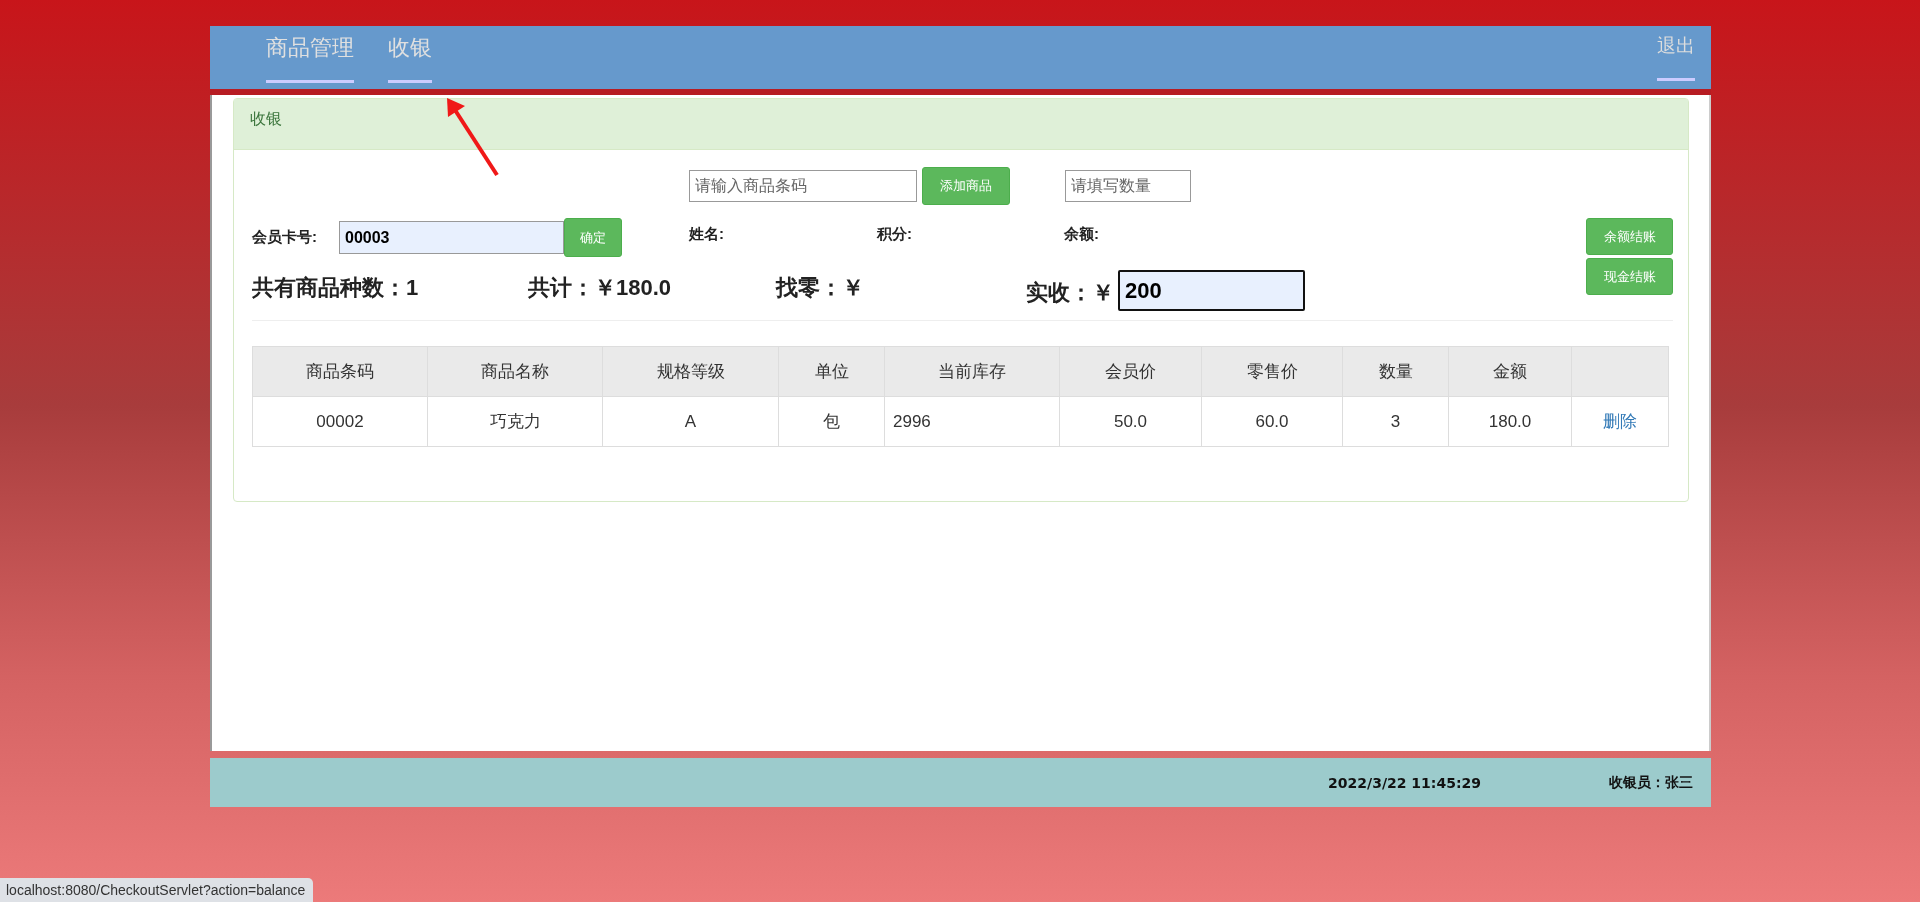  Describe the element at coordinates (1070, 293) in the screenshot. I see `received-label: 实收：￥` at that location.